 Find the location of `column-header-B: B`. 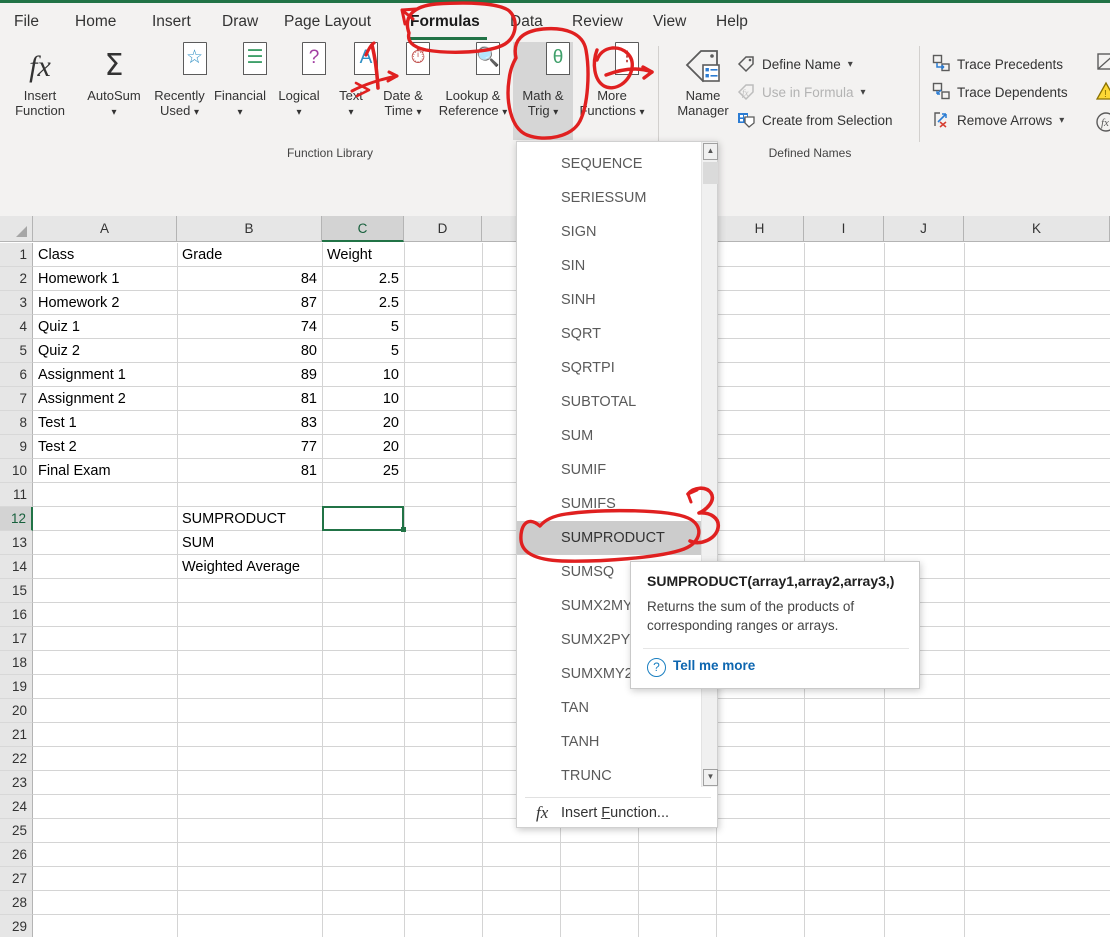

column-header-B: B is located at coordinates (249, 229).